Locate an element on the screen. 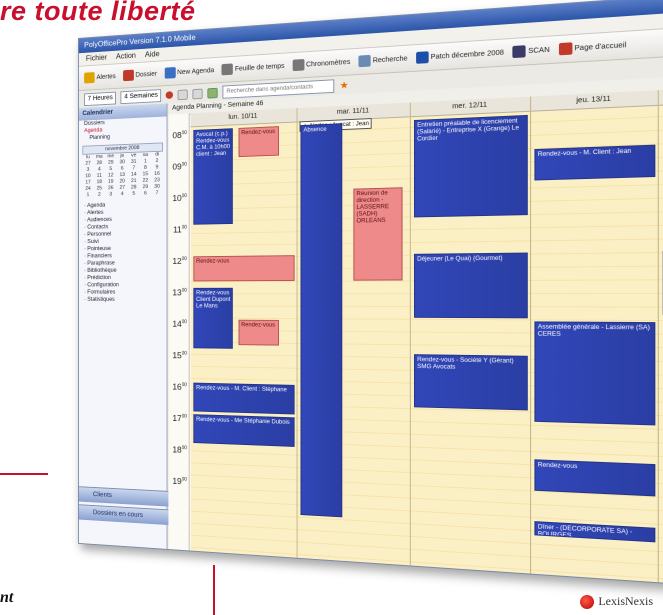  brand-logo: LexisNexis is located at coordinates (616, 601).